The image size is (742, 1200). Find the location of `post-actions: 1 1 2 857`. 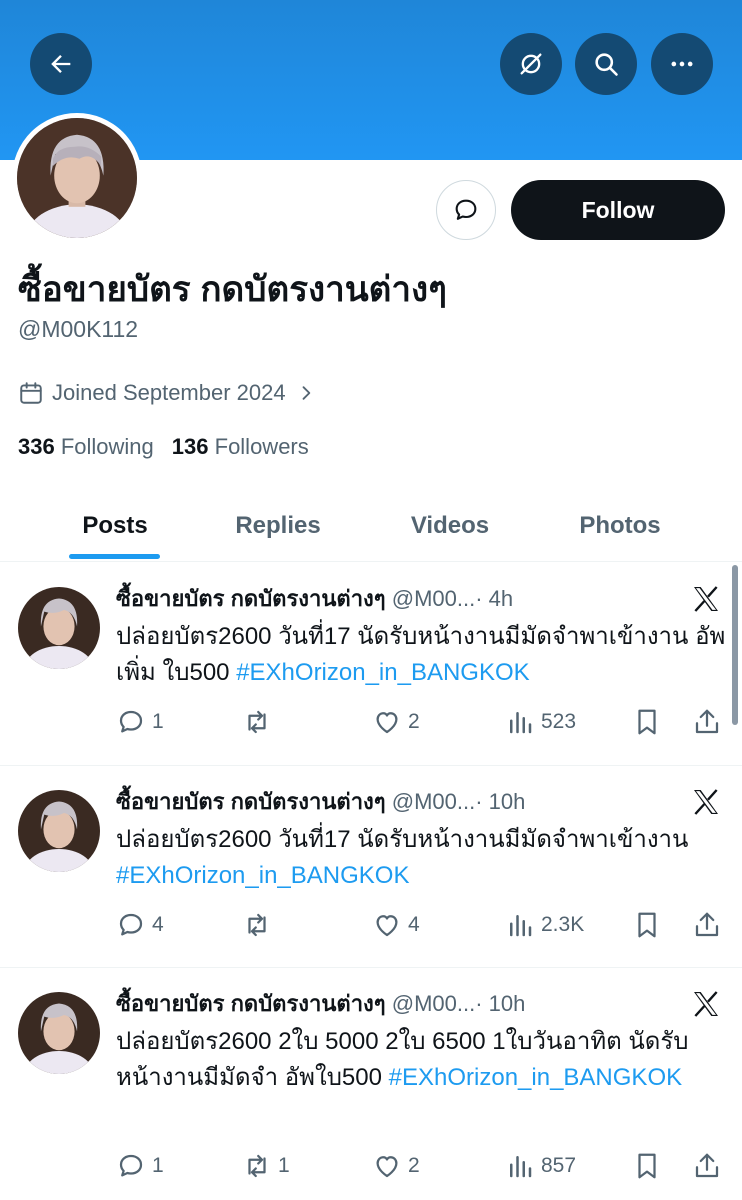

post-actions: 1 1 2 857 is located at coordinates (422, 1166).